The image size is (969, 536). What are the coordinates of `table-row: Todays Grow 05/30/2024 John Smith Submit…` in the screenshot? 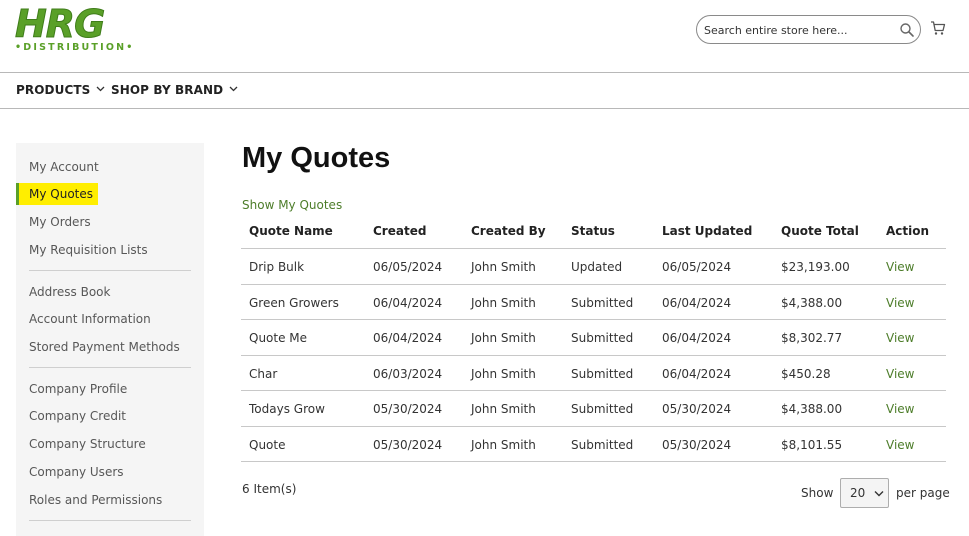 It's located at (593, 409).